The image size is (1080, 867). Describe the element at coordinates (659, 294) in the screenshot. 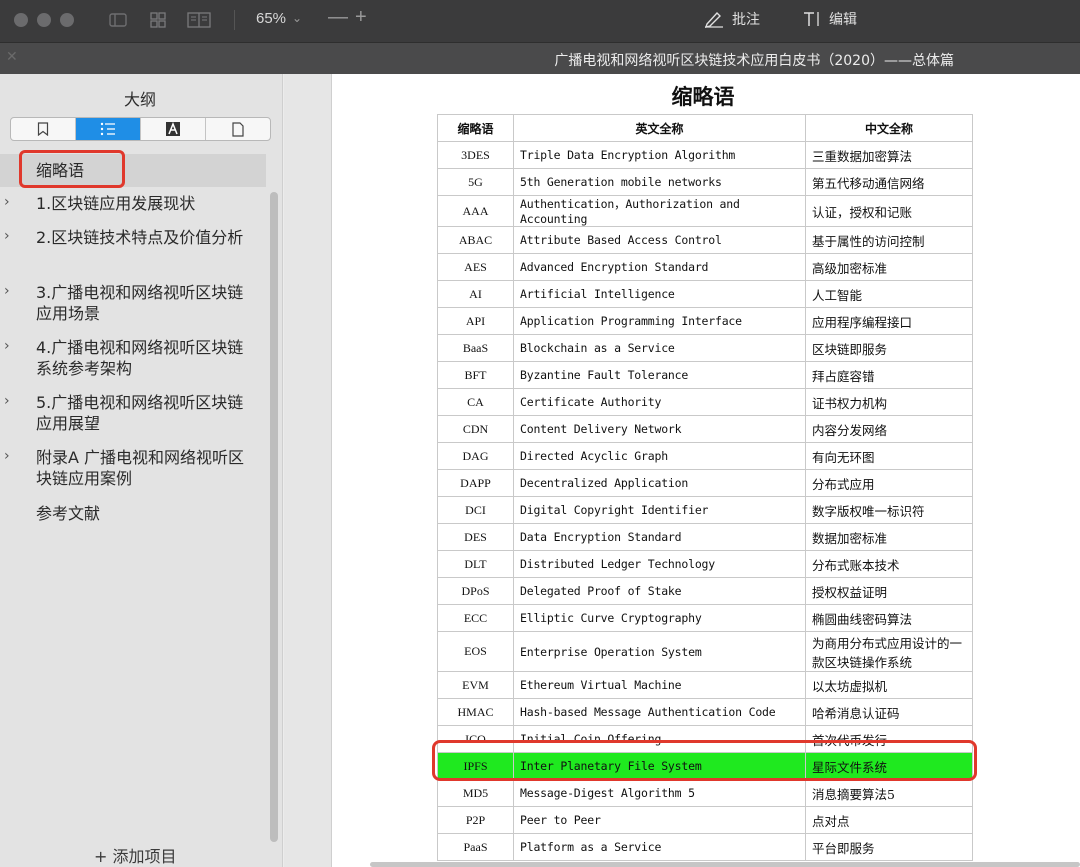

I see `english-name-cell: Artificial Intelligence` at that location.